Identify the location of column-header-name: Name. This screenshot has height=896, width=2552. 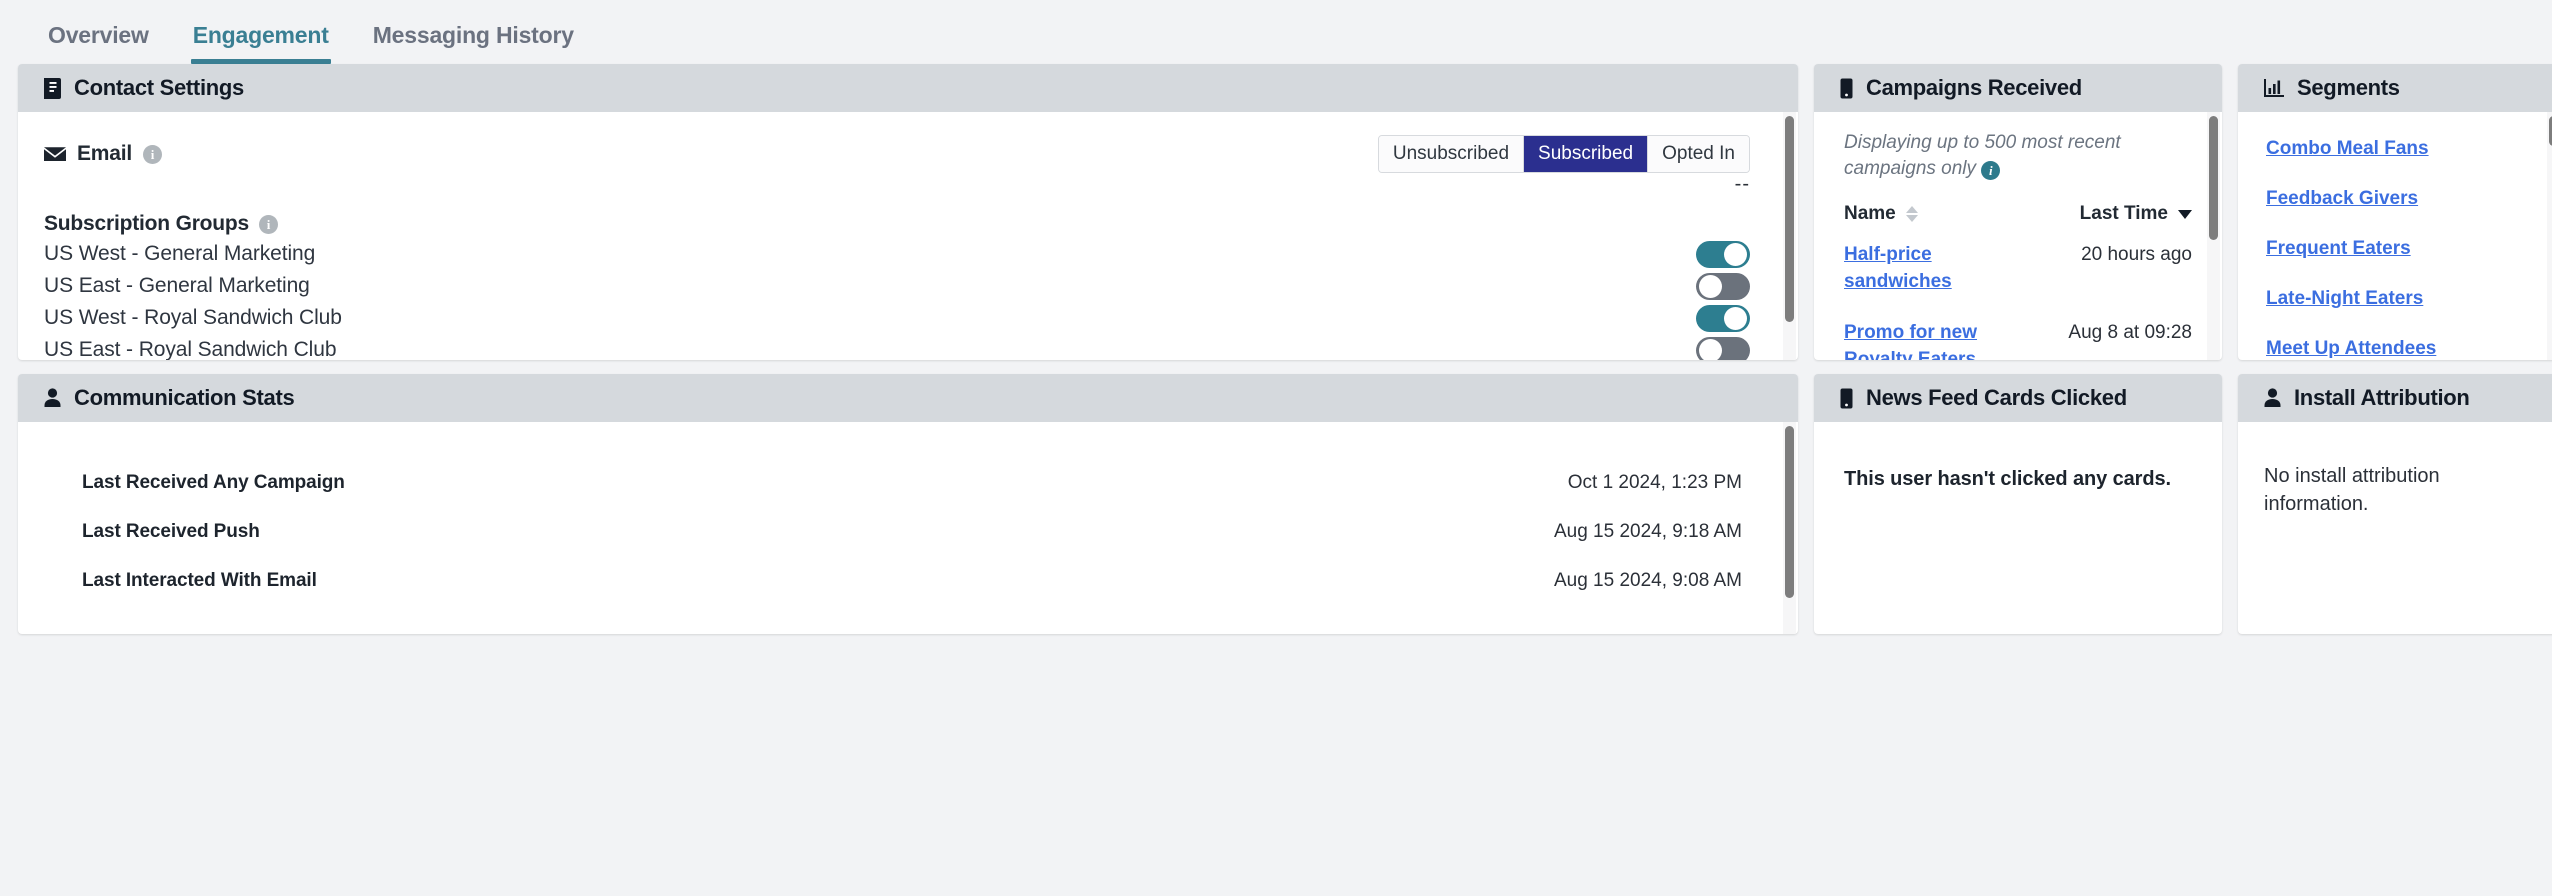
(1950, 222).